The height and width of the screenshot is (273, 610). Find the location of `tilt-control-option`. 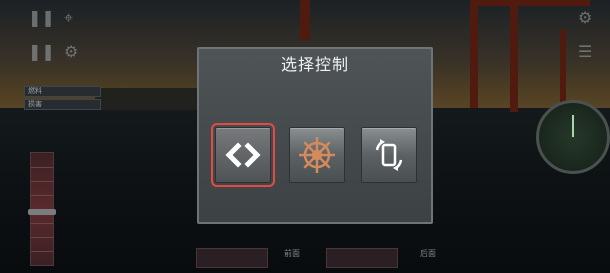

tilt-control-option is located at coordinates (389, 155).